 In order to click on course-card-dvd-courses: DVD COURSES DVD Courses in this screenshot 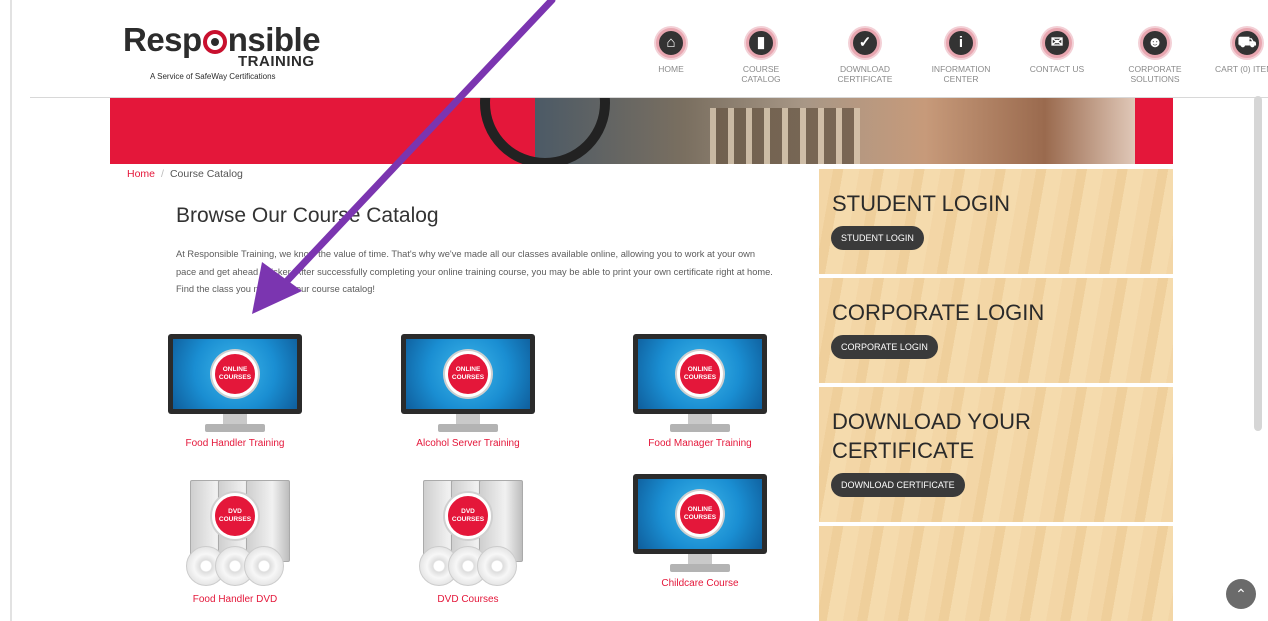, I will do `click(468, 540)`.